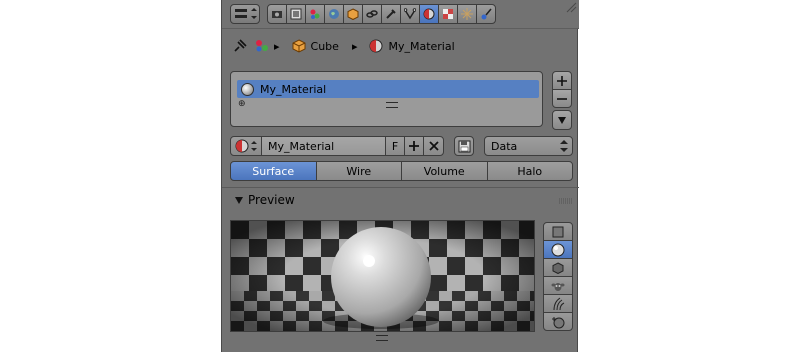 The width and height of the screenshot is (800, 352). What do you see at coordinates (558, 303) in the screenshot?
I see `hair-icon` at bounding box center [558, 303].